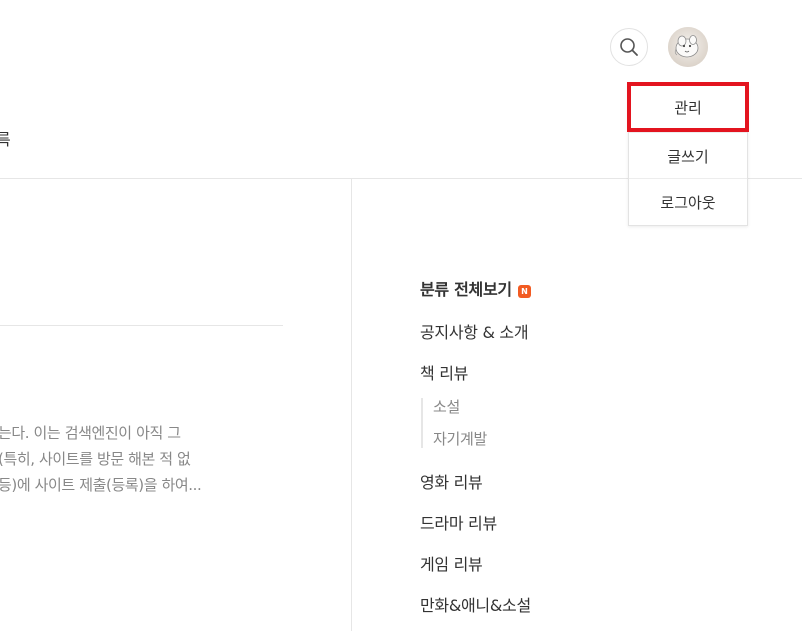 The image size is (802, 631). What do you see at coordinates (462, 423) in the screenshot?
I see `subcategory-group: 소설 자기계발` at bounding box center [462, 423].